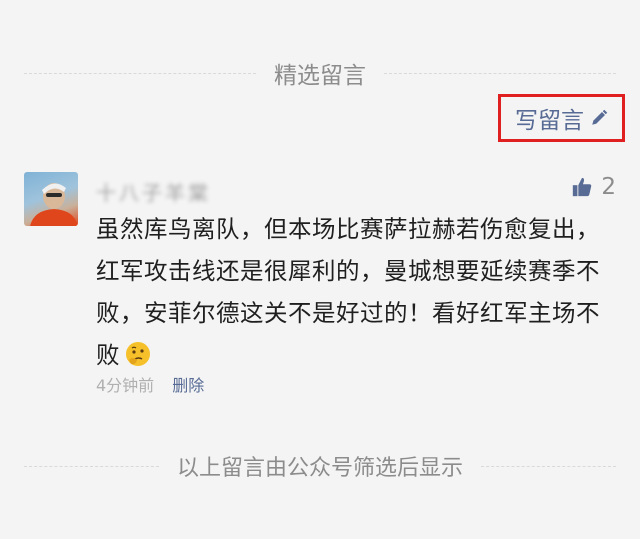 This screenshot has width=640, height=539. Describe the element at coordinates (320, 76) in the screenshot. I see `featured-comments-title: 精选留言` at that location.